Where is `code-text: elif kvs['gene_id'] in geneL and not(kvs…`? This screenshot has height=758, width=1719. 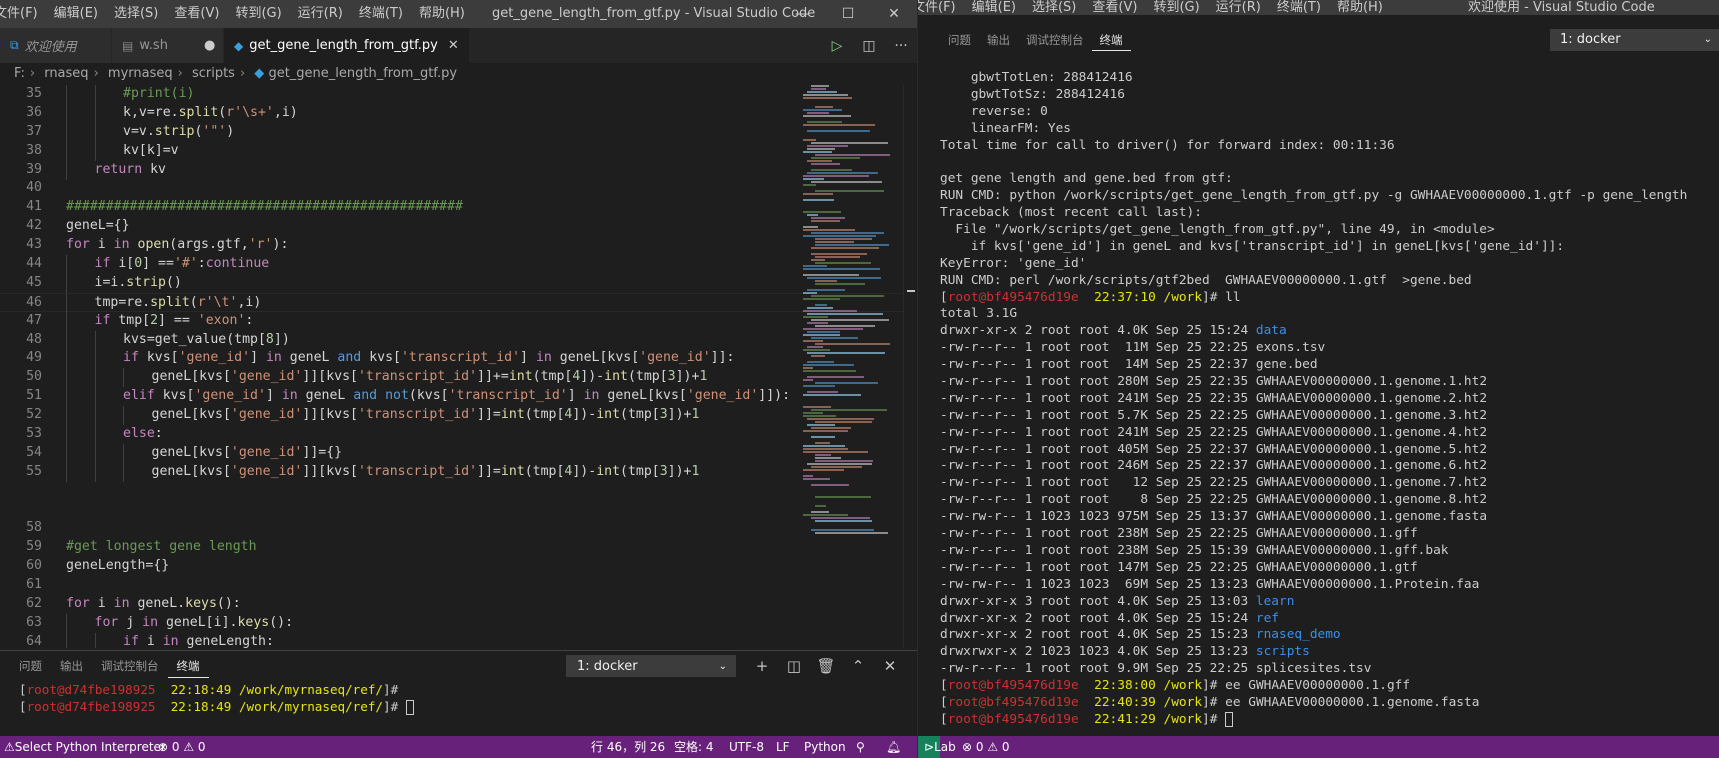
code-text: elif kvs['gene_id'] in geneL and not(kvs… is located at coordinates (457, 396).